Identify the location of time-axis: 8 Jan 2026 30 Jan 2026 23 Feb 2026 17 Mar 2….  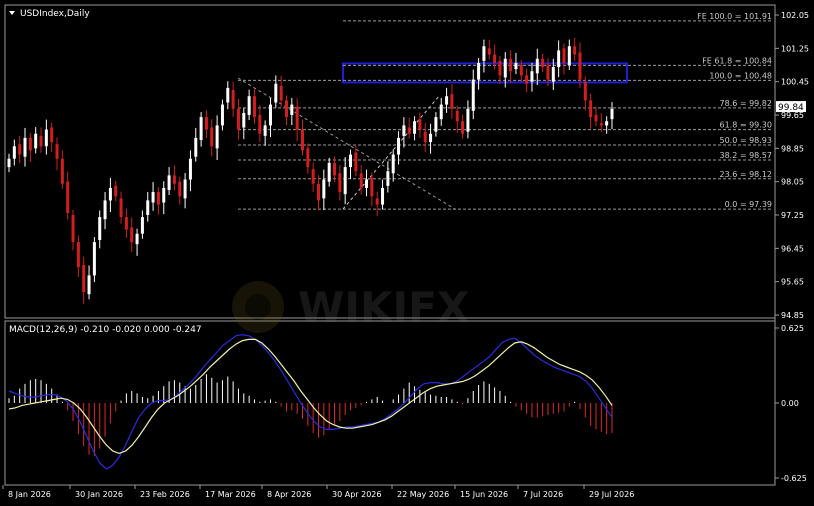
(318, 492).